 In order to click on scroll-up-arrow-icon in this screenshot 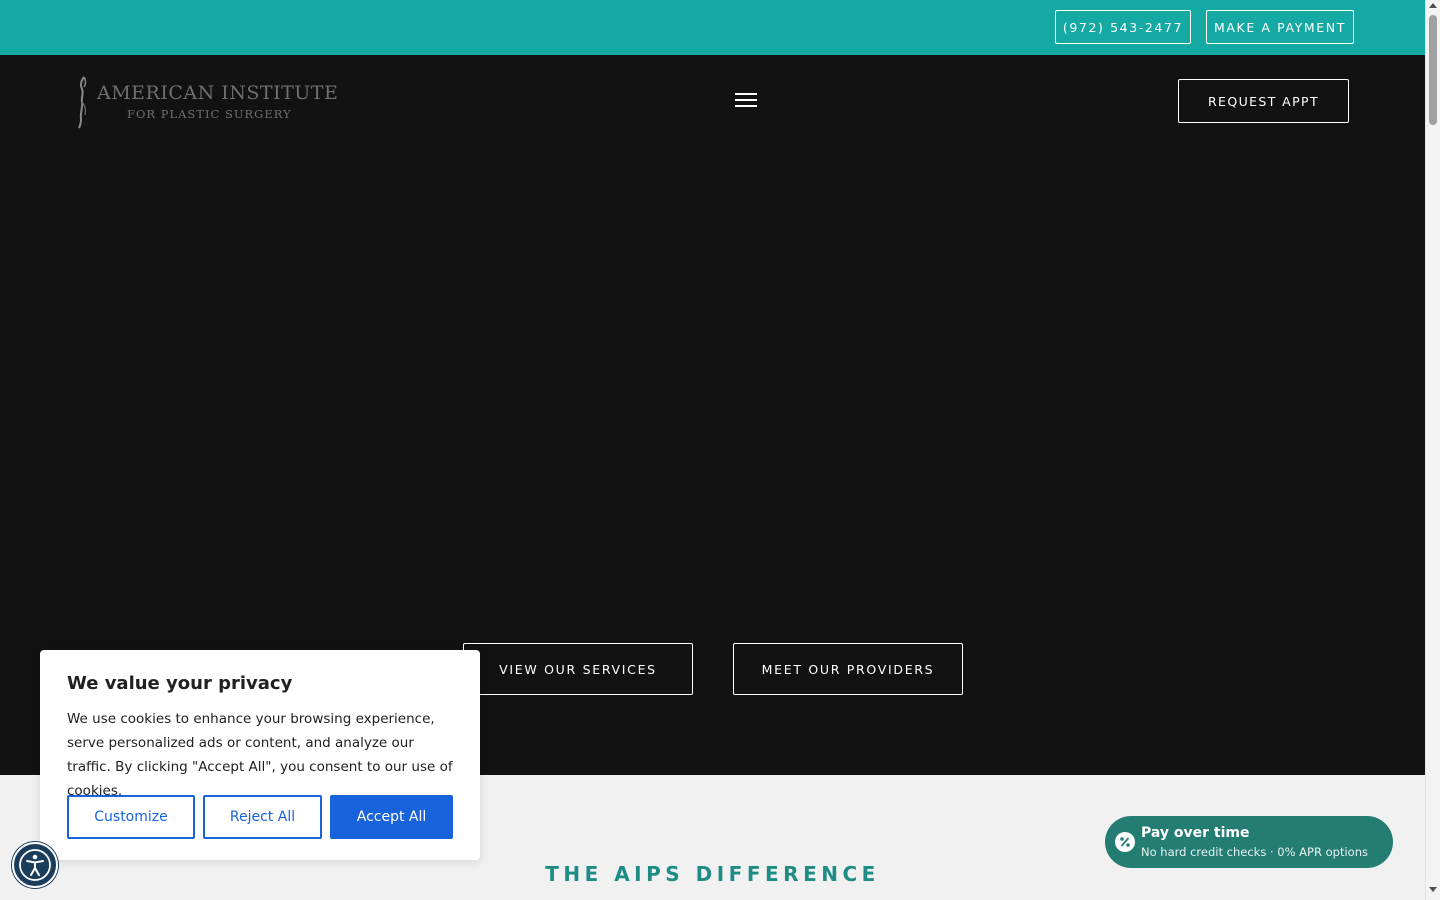, I will do `click(1433, 5)`.